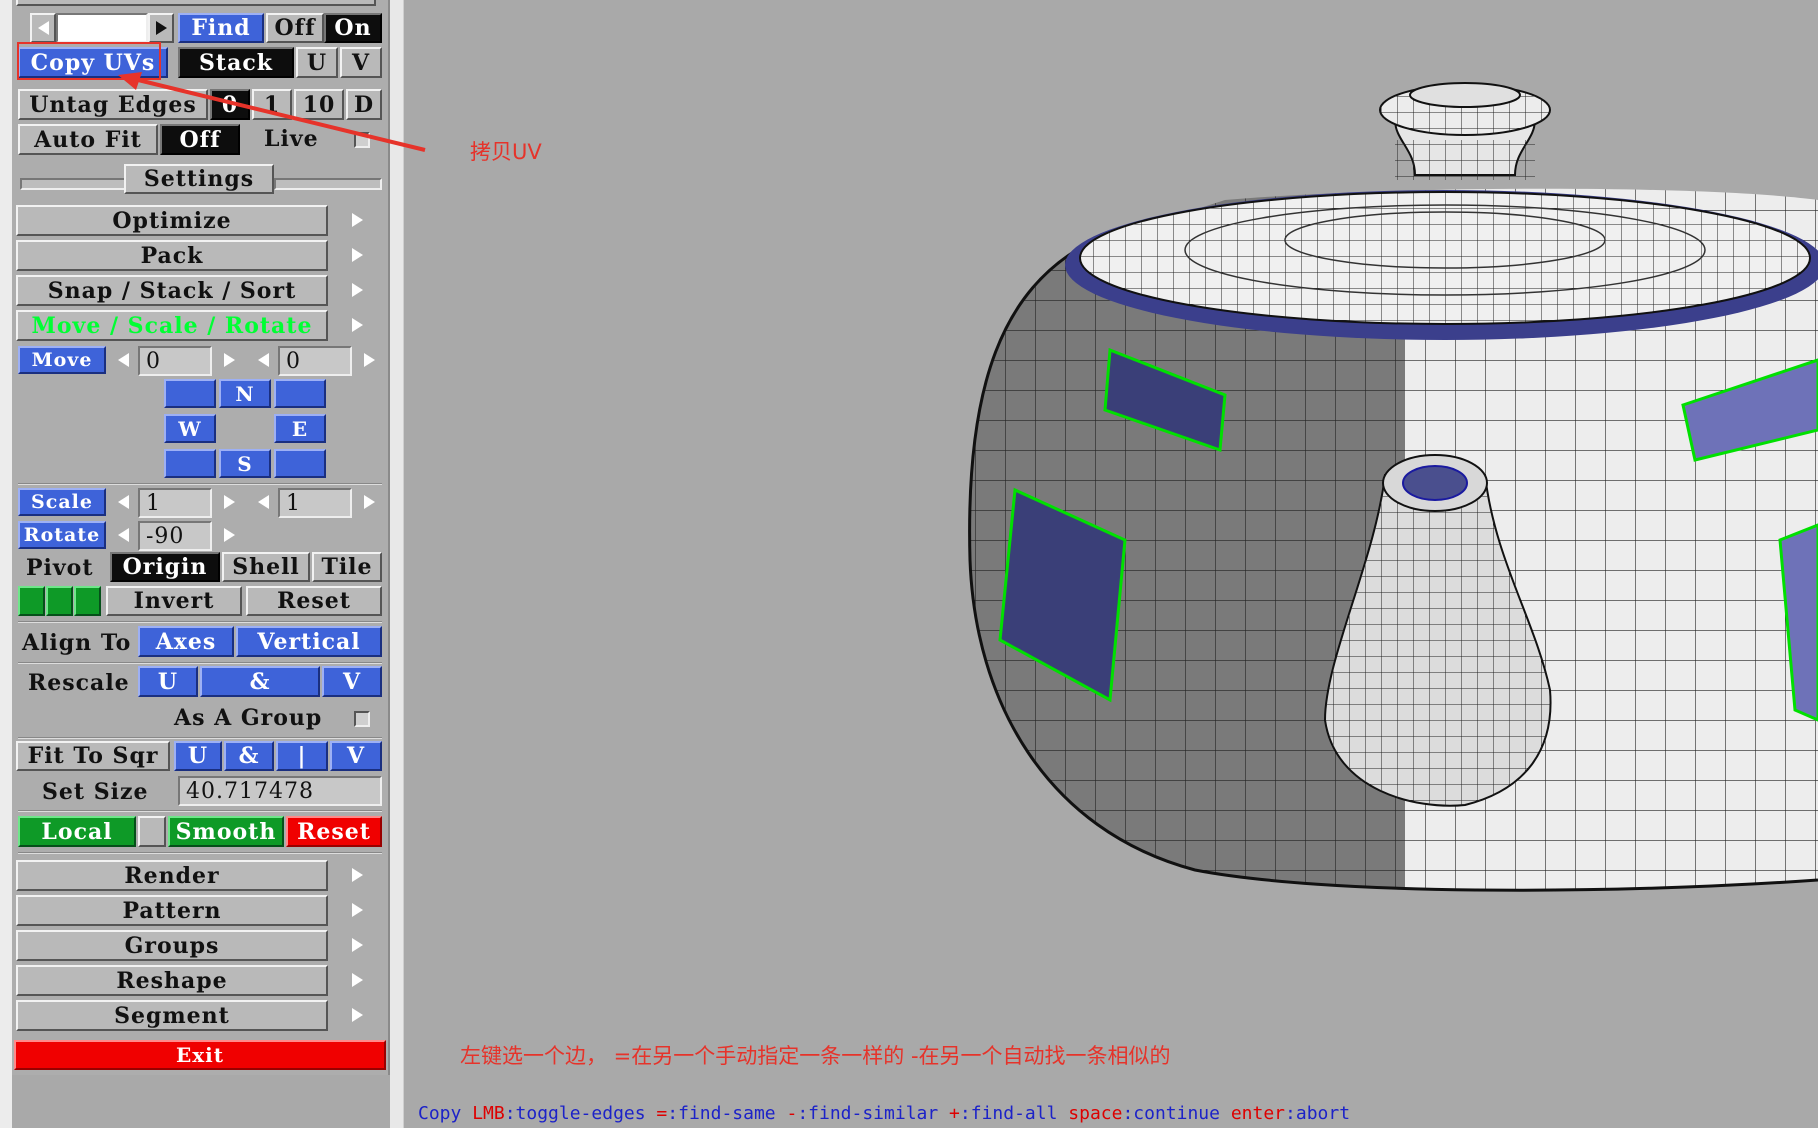  I want to click on status-part: :continue, so click(1176, 1113).